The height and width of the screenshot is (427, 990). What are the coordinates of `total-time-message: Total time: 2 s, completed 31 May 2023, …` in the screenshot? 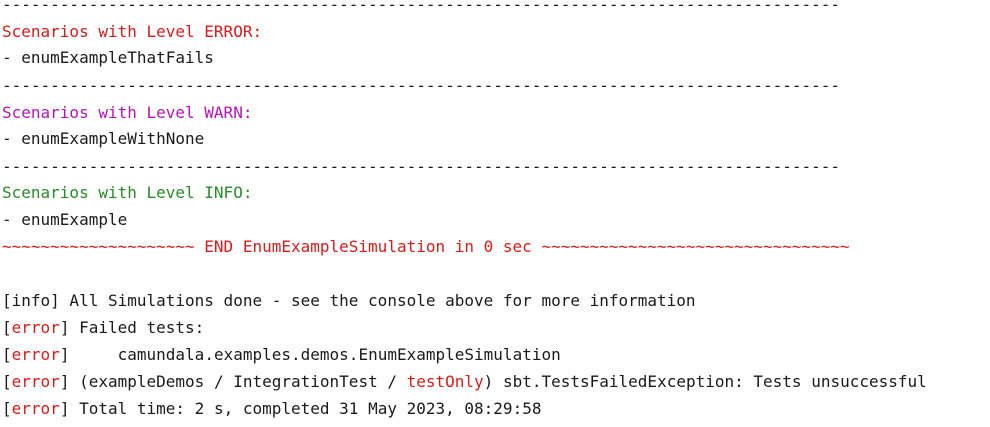 It's located at (305, 408).